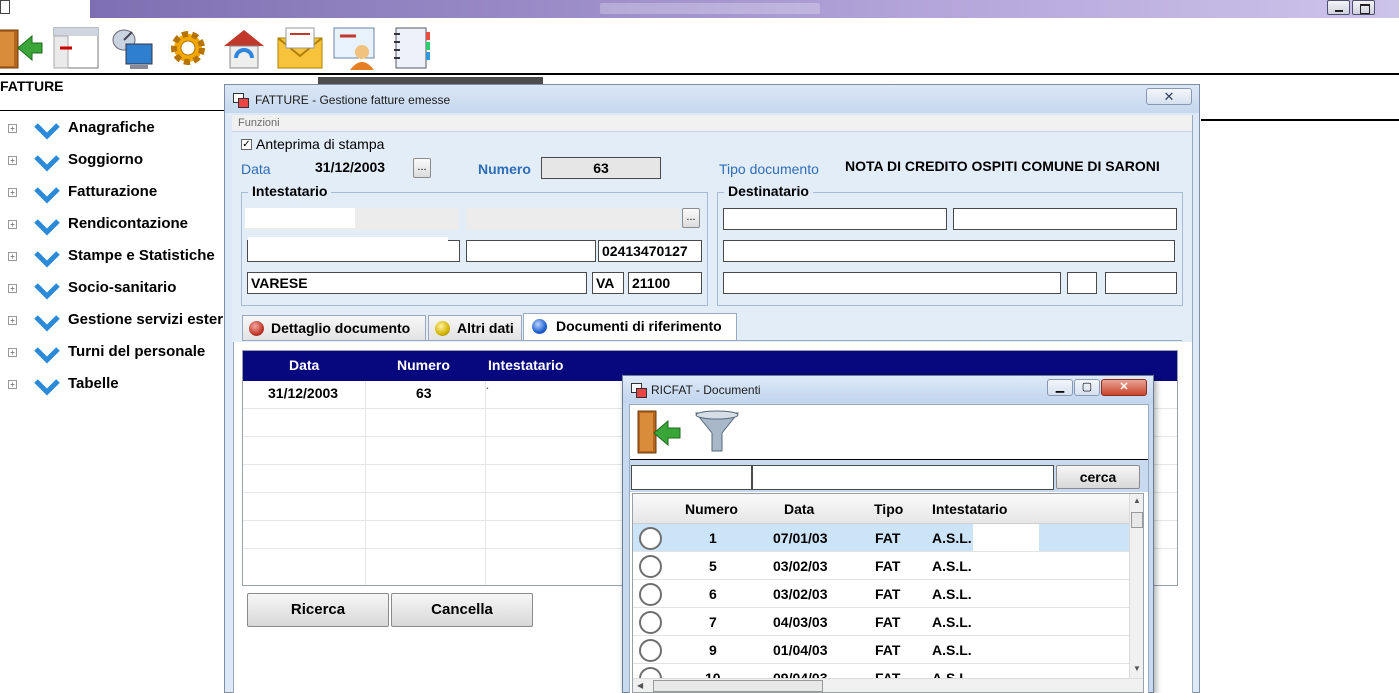  What do you see at coordinates (1137, 500) in the screenshot?
I see `scroll-up-icon: ▲` at bounding box center [1137, 500].